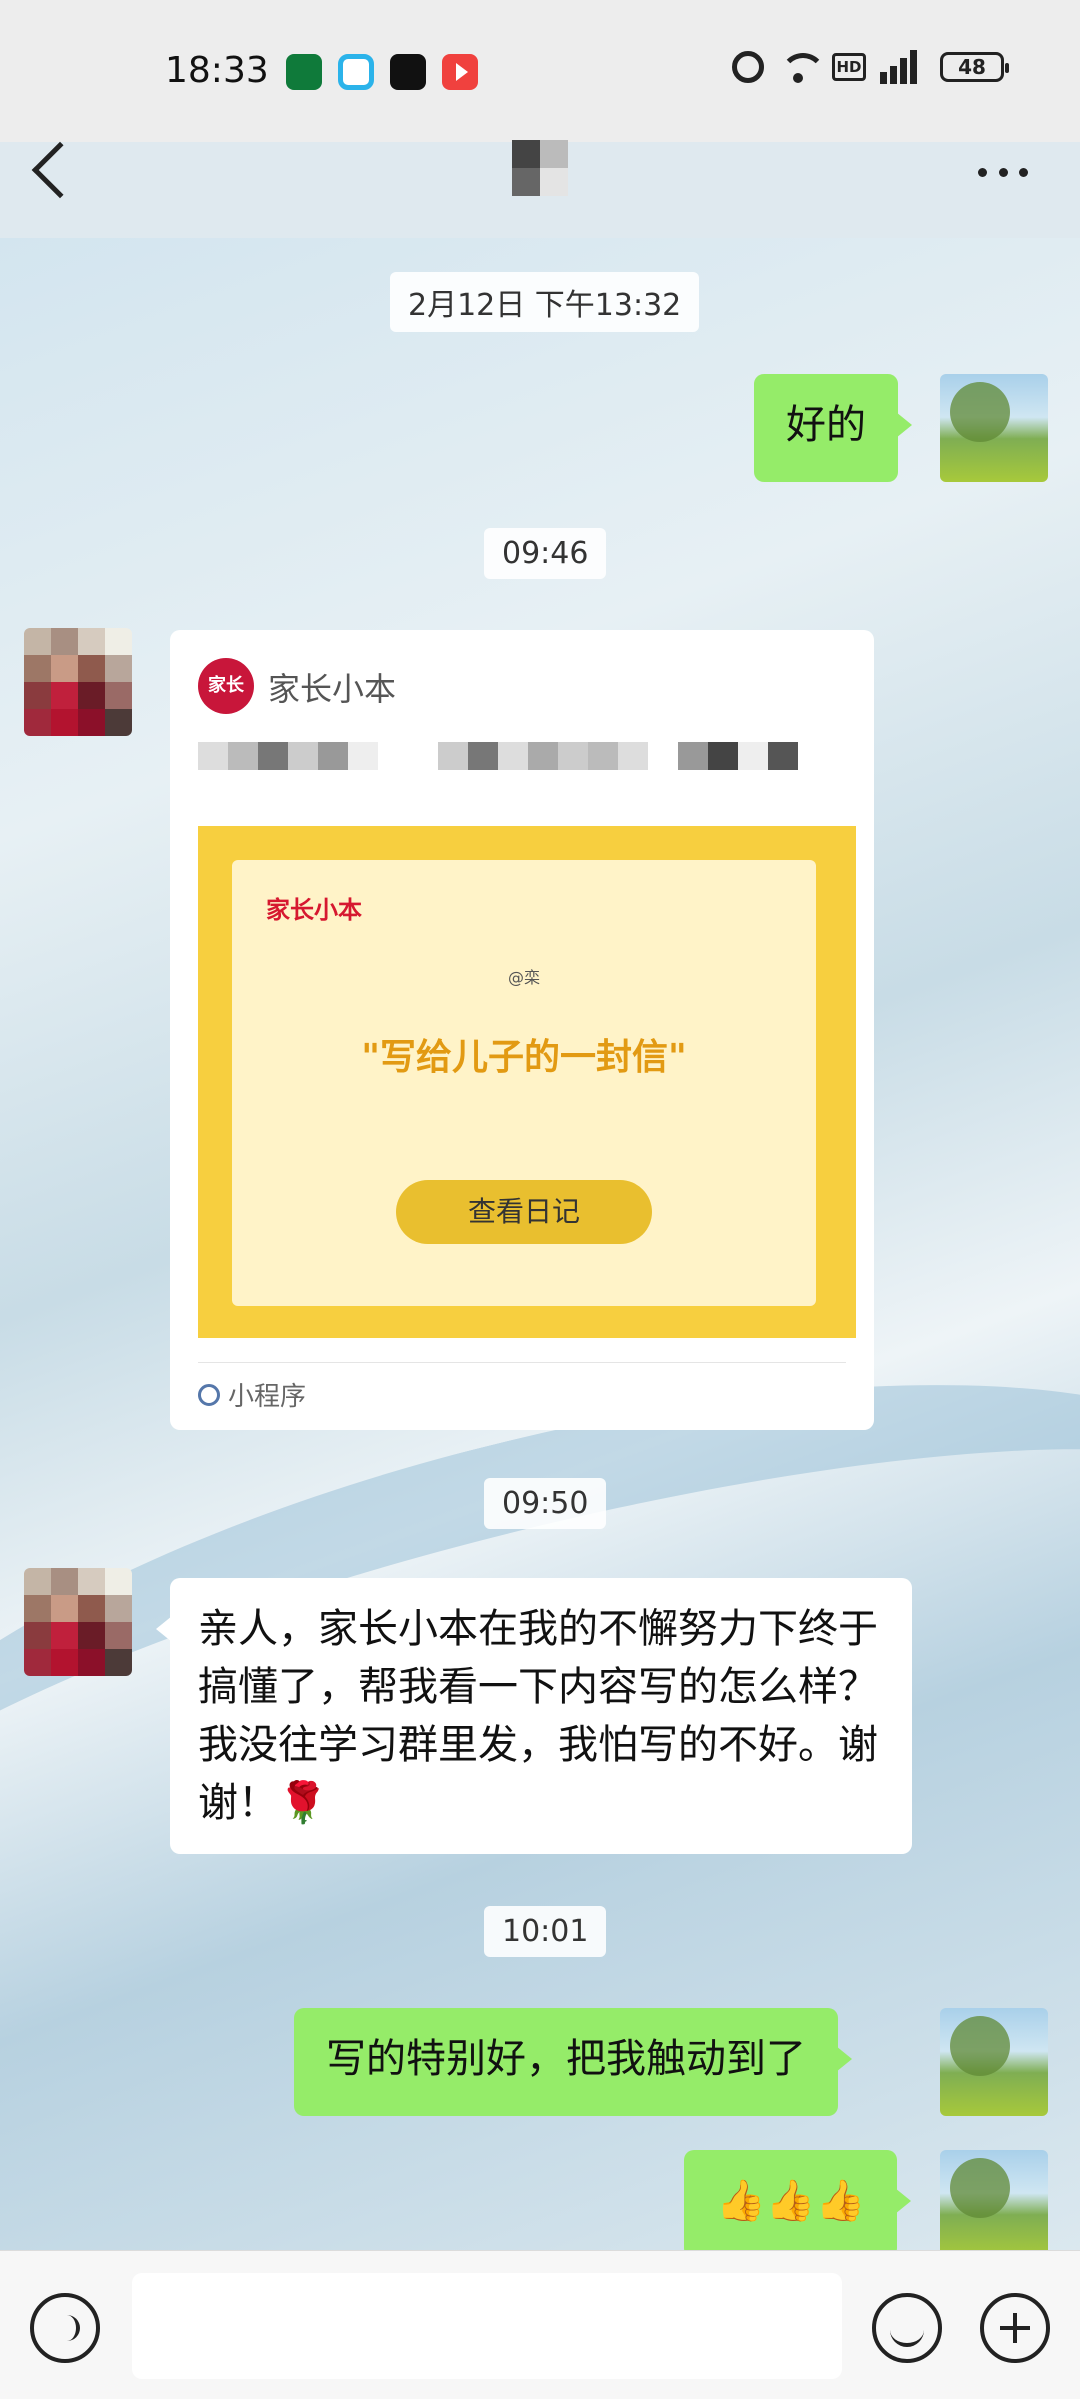 The width and height of the screenshot is (1080, 2399). I want to click on timestamp: 09:46, so click(545, 553).